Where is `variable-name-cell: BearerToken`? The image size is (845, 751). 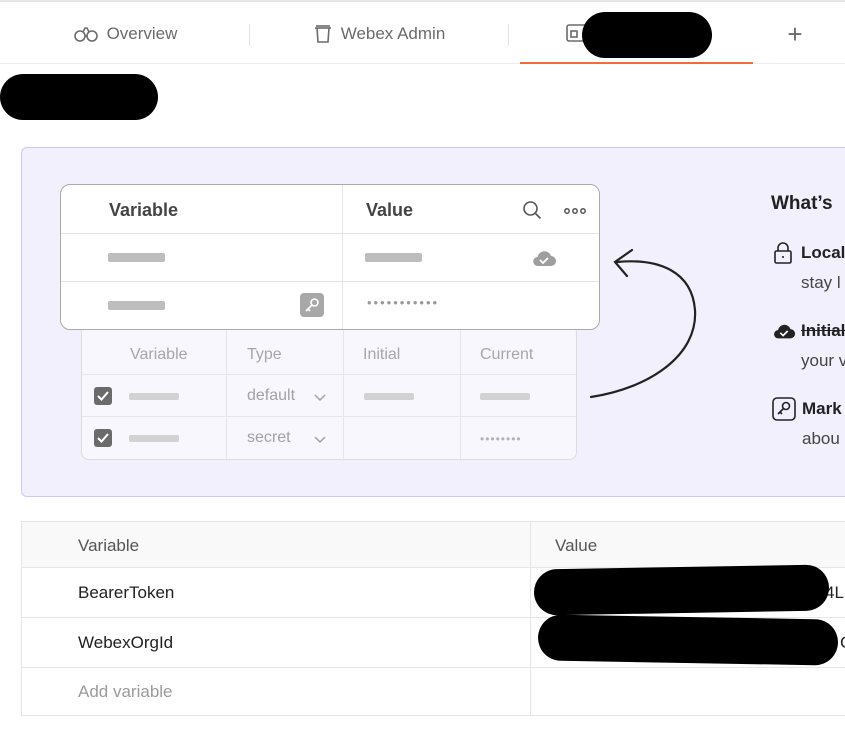
variable-name-cell: BearerToken is located at coordinates (126, 593).